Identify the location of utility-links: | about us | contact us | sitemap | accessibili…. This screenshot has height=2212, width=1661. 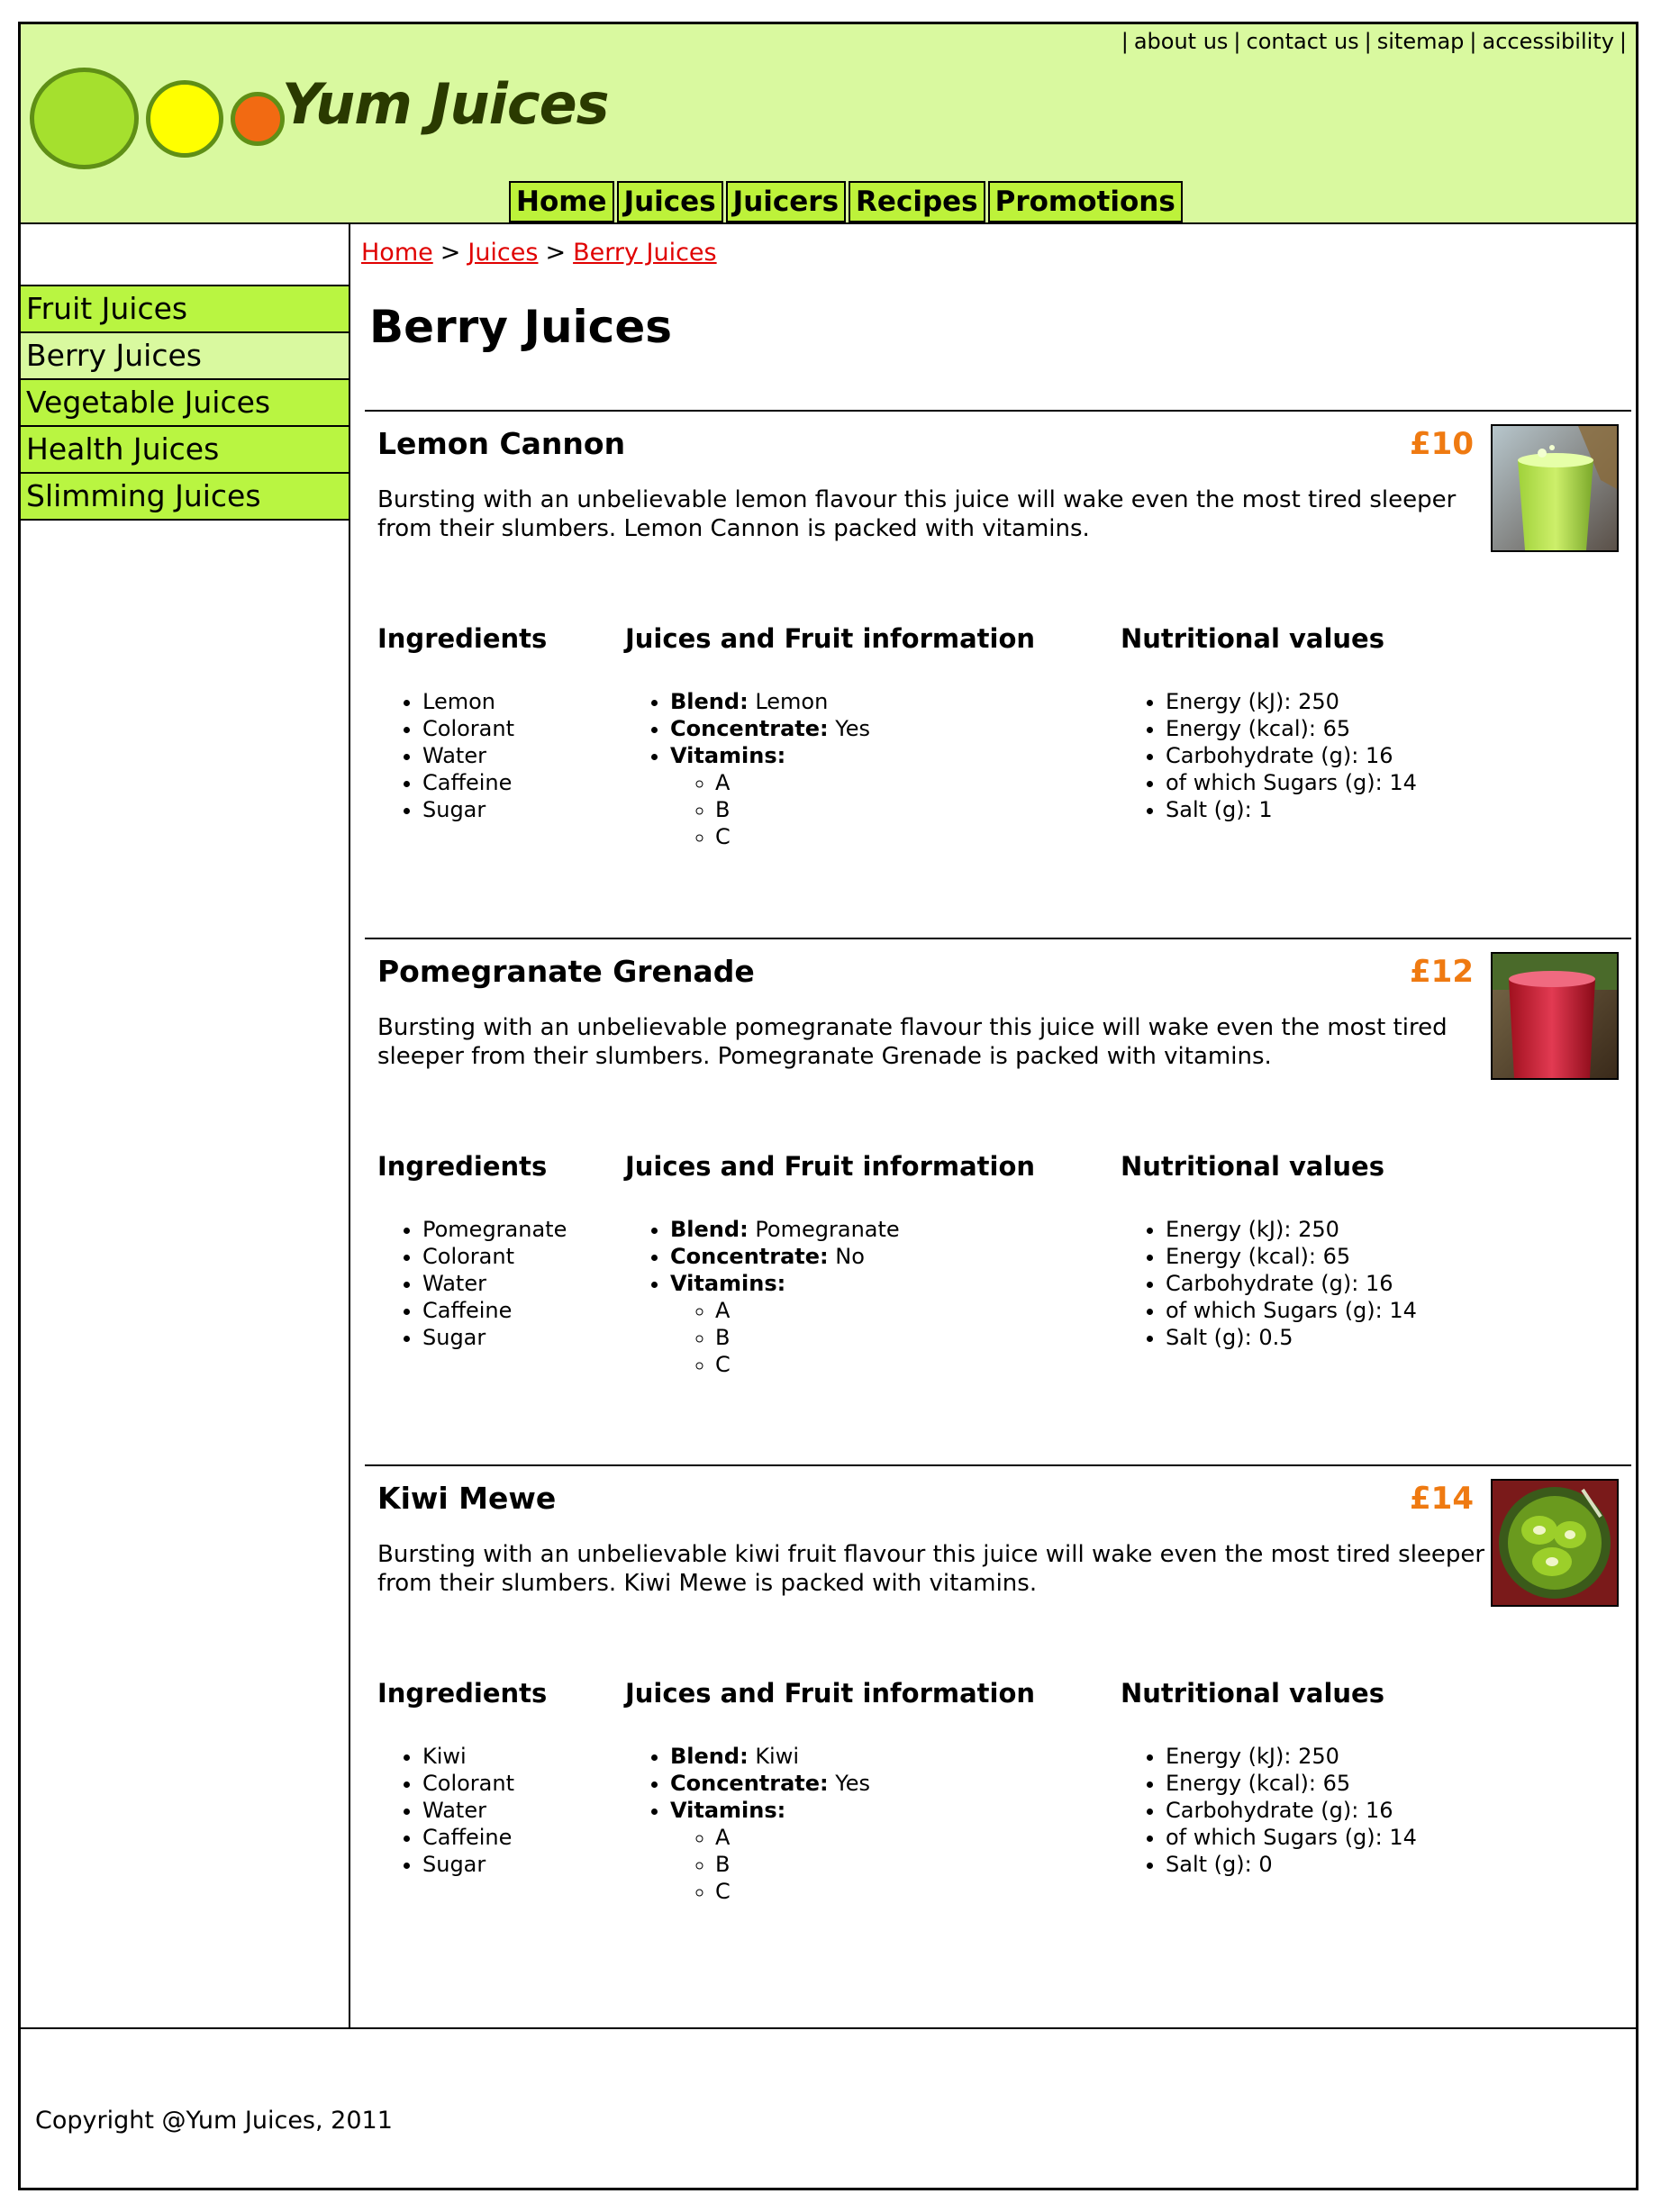
(1374, 41).